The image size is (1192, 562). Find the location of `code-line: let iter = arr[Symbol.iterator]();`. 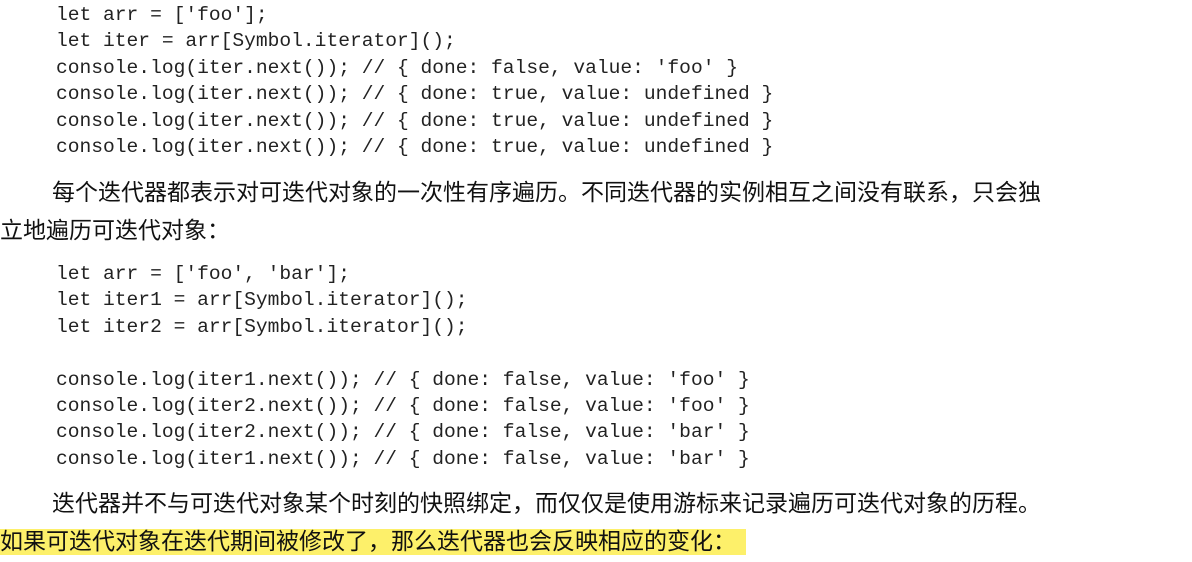

code-line: let iter = arr[Symbol.iterator](); is located at coordinates (256, 41).